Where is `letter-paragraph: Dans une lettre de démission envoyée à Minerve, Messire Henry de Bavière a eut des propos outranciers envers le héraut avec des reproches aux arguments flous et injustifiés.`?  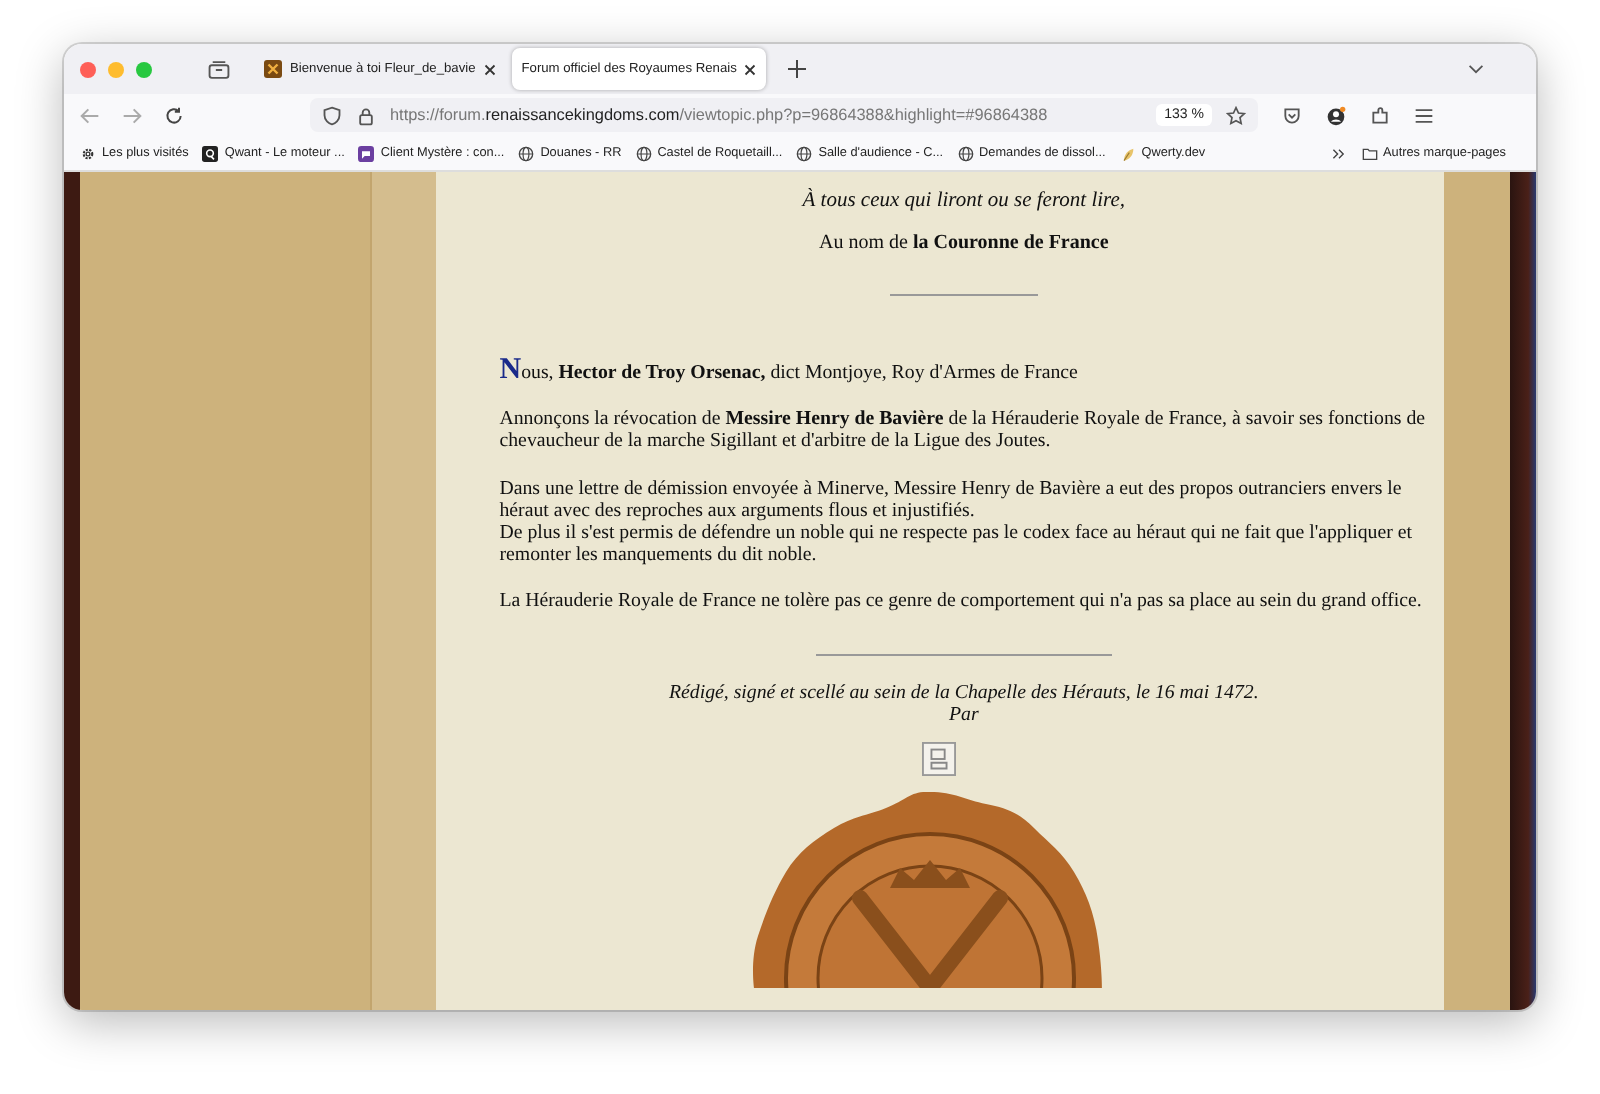
letter-paragraph: Dans une lettre de démission envoyée à Minerve, Messire Henry de Bavière a eut des propos outranciers envers le héraut avec des reproches aux arguments flous et injustifiés. is located at coordinates (951, 500).